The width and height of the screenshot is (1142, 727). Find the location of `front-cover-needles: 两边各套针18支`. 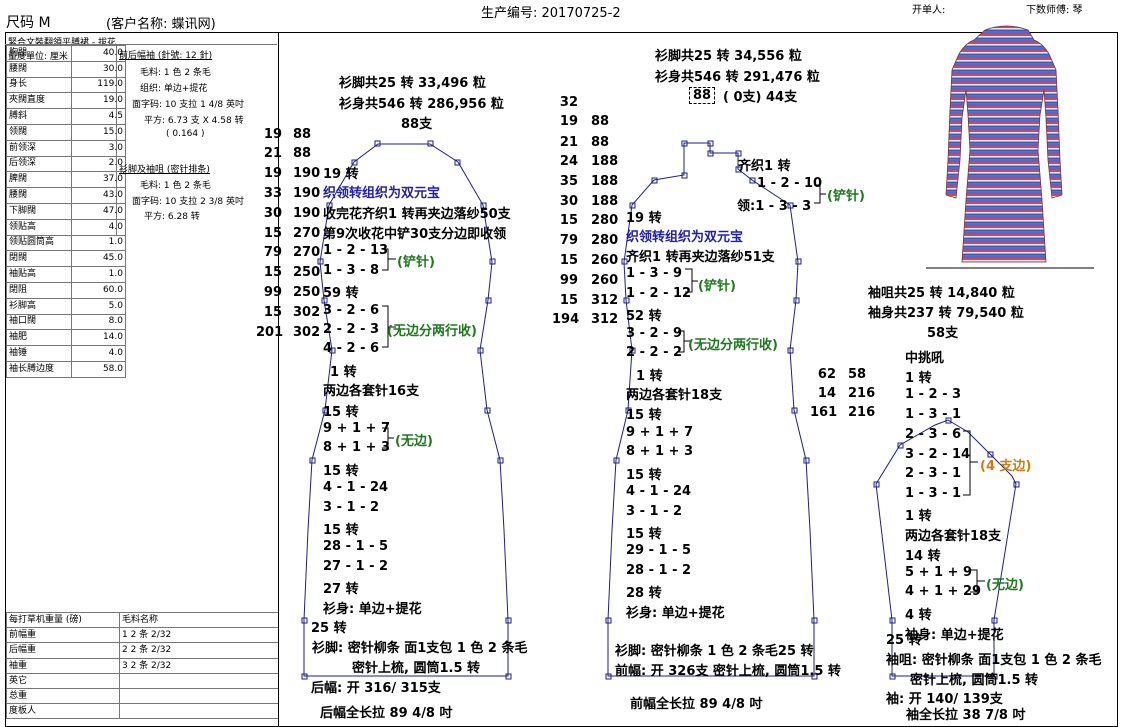

front-cover-needles: 两边各套针18支 is located at coordinates (674, 395).